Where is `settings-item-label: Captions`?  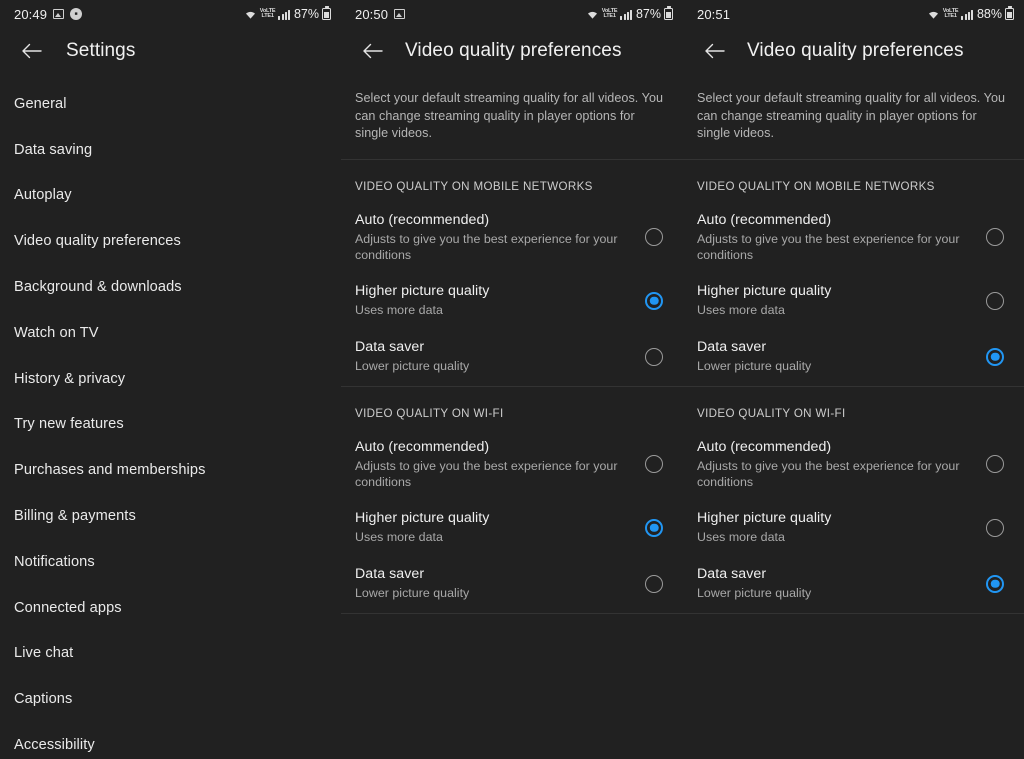
settings-item-label: Captions is located at coordinates (43, 699).